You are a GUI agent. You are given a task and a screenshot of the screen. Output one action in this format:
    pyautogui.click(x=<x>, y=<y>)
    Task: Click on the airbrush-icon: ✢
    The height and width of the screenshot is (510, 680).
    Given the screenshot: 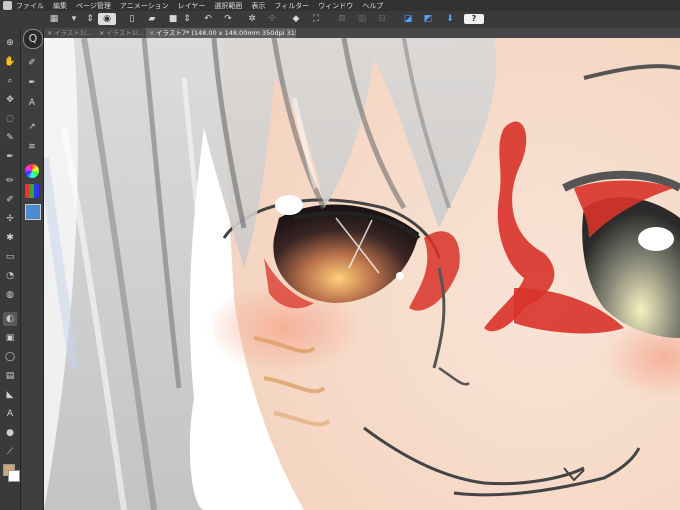 What is the action you would take?
    pyautogui.click(x=10, y=219)
    